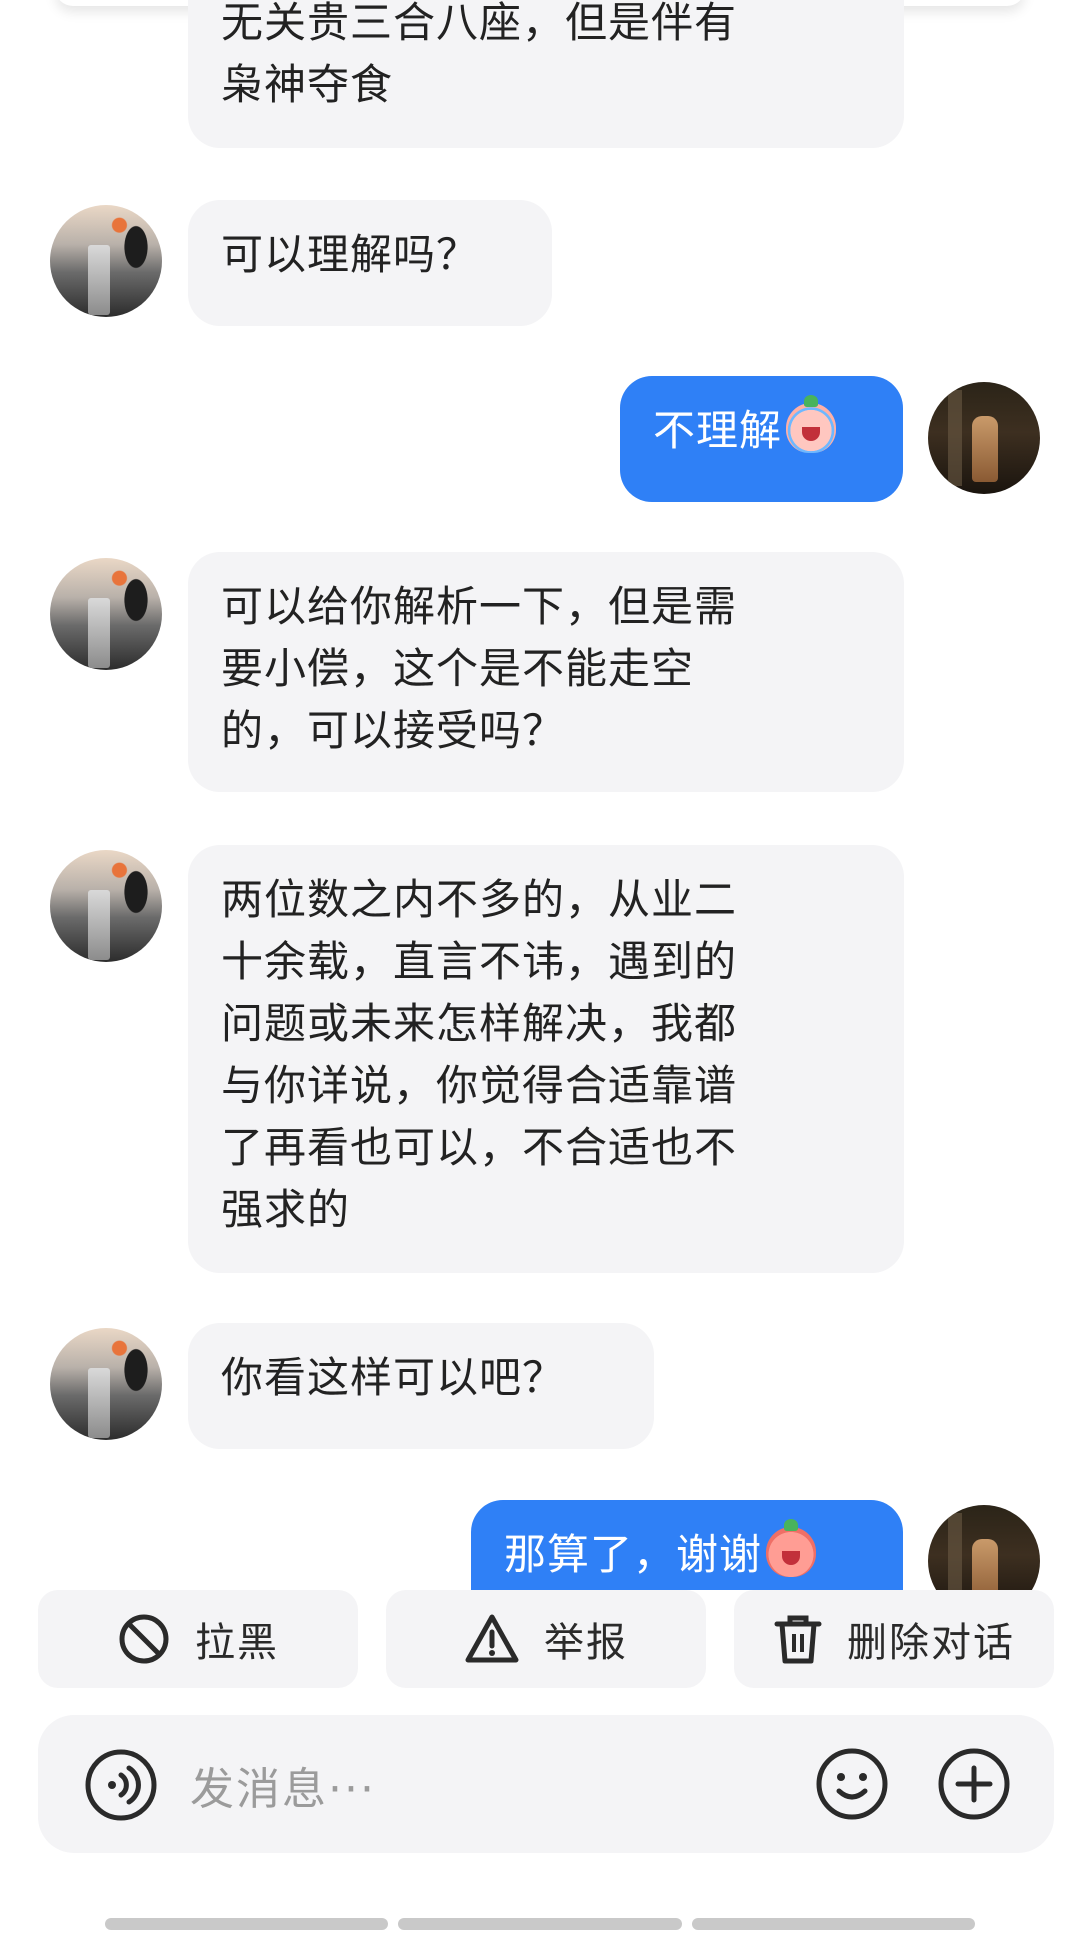 The width and height of the screenshot is (1080, 1935). I want to click on more-button, so click(974, 1786).